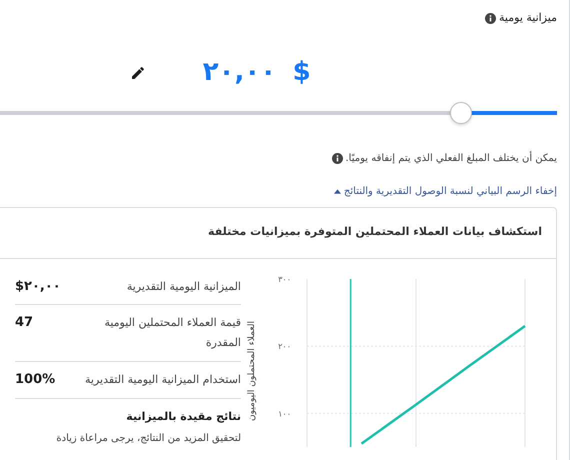 This screenshot has width=570, height=460. Describe the element at coordinates (461, 113) in the screenshot. I see `slider-thumb` at that location.